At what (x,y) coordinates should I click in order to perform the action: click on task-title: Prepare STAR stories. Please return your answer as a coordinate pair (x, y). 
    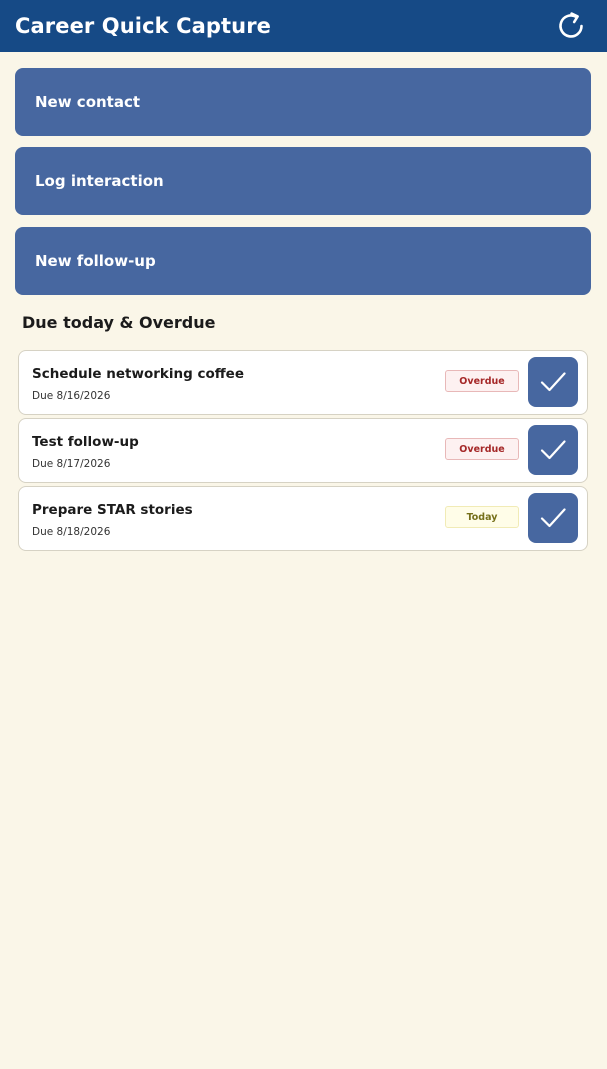
    Looking at the image, I should click on (112, 510).